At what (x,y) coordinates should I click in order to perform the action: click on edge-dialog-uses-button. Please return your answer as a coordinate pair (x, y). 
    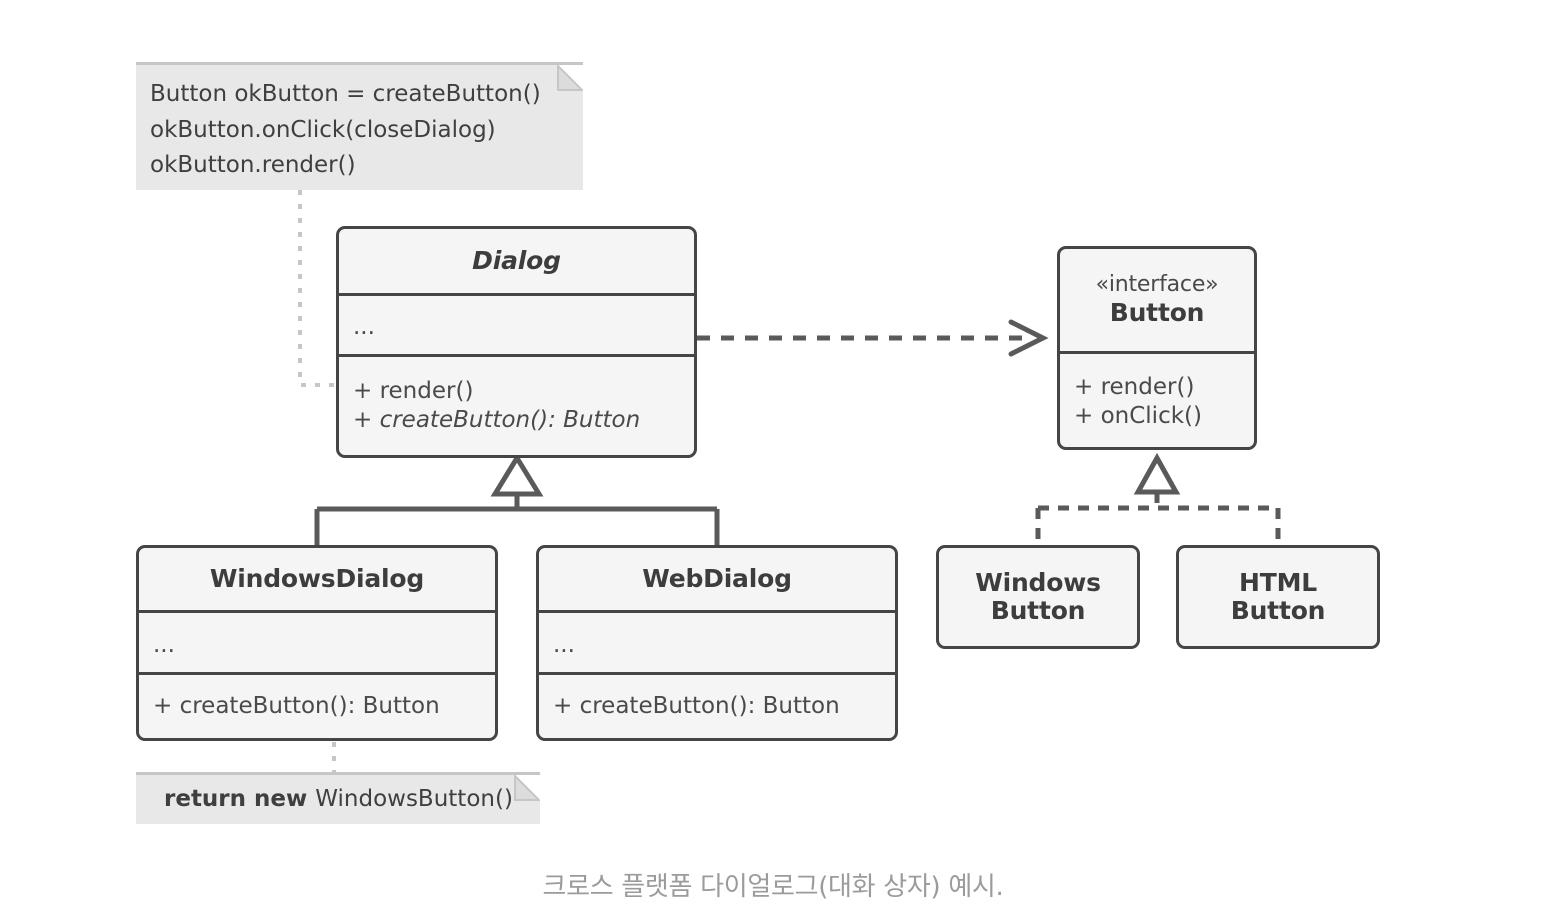
    Looking at the image, I should click on (873, 338).